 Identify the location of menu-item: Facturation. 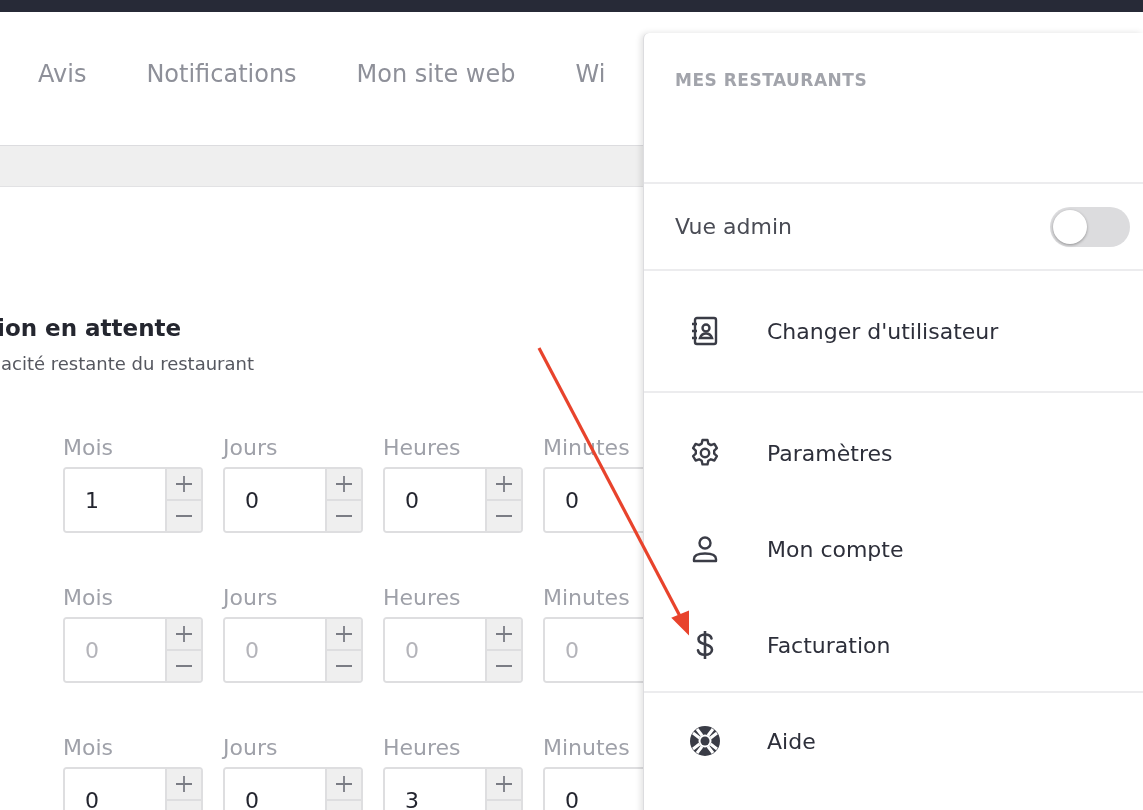
(893, 645).